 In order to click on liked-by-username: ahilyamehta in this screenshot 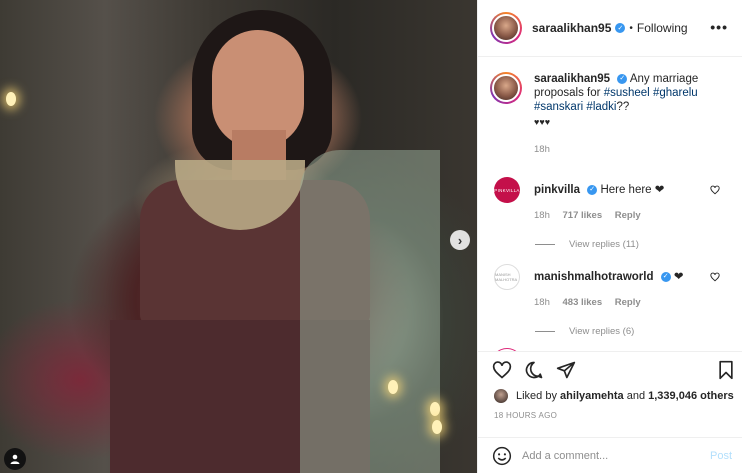, I will do `click(592, 396)`.